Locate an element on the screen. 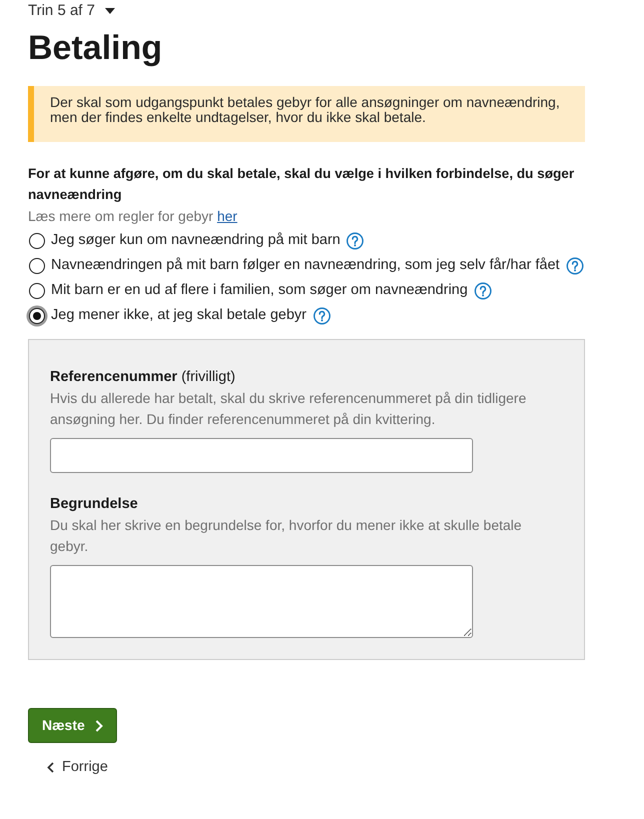 This screenshot has height=819, width=644. step-dropdown: Trin 5 af 7 is located at coordinates (71, 11).